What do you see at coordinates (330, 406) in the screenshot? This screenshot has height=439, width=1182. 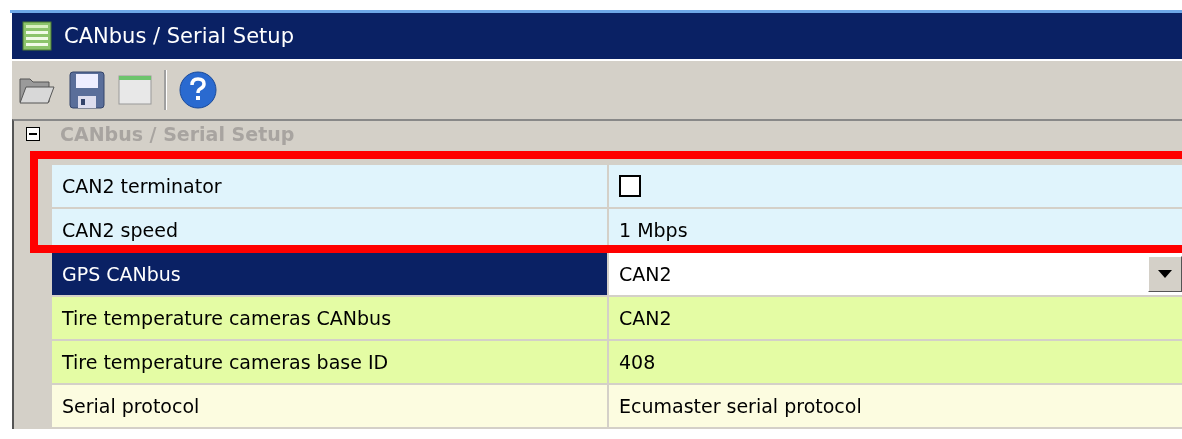 I see `property-label: Serial protocol` at bounding box center [330, 406].